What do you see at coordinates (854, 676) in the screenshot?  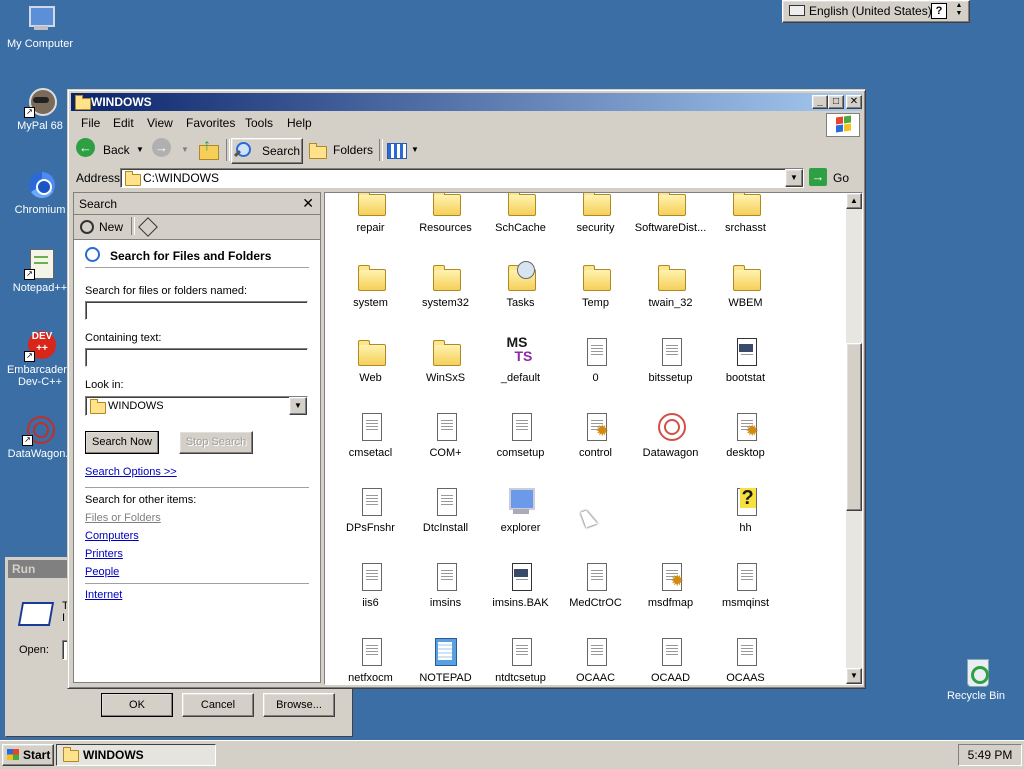 I see `scroll-down-button: ▼` at bounding box center [854, 676].